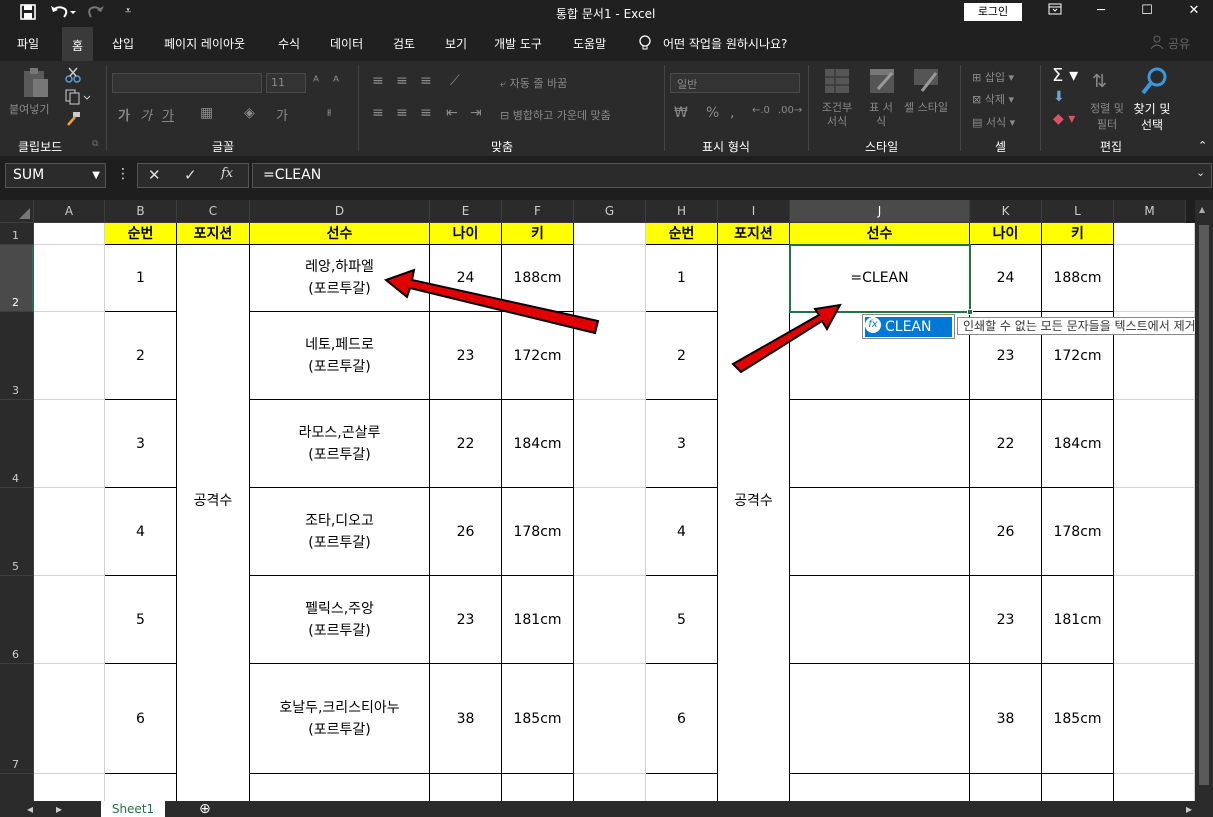  Describe the element at coordinates (732, 113) in the screenshot. I see `comma-icon: ,` at that location.